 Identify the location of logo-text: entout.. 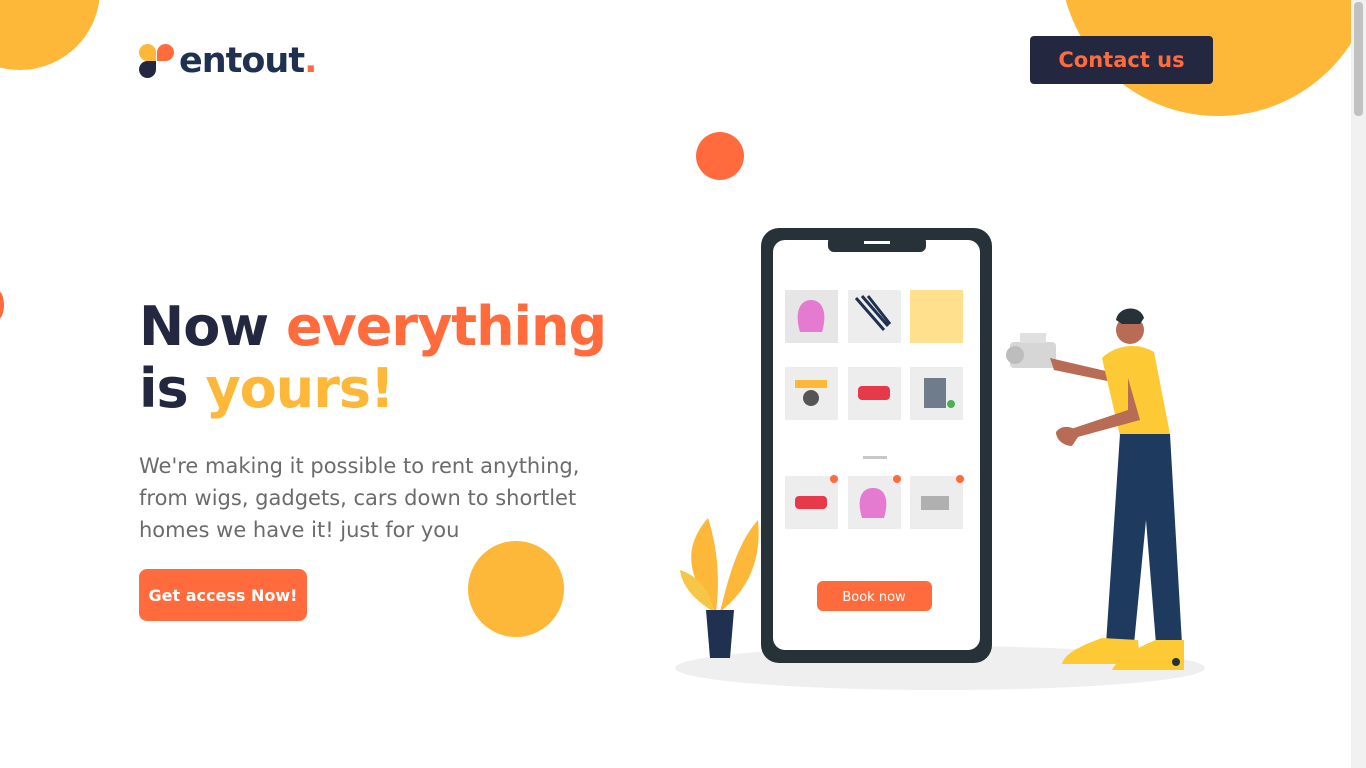
(248, 61).